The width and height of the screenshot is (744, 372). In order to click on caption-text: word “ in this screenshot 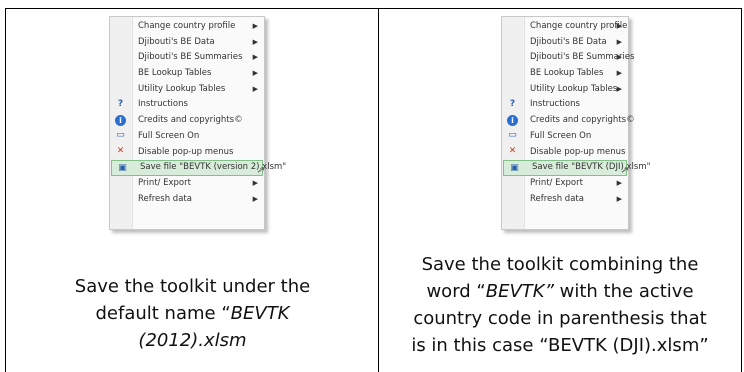, I will do `click(456, 291)`.